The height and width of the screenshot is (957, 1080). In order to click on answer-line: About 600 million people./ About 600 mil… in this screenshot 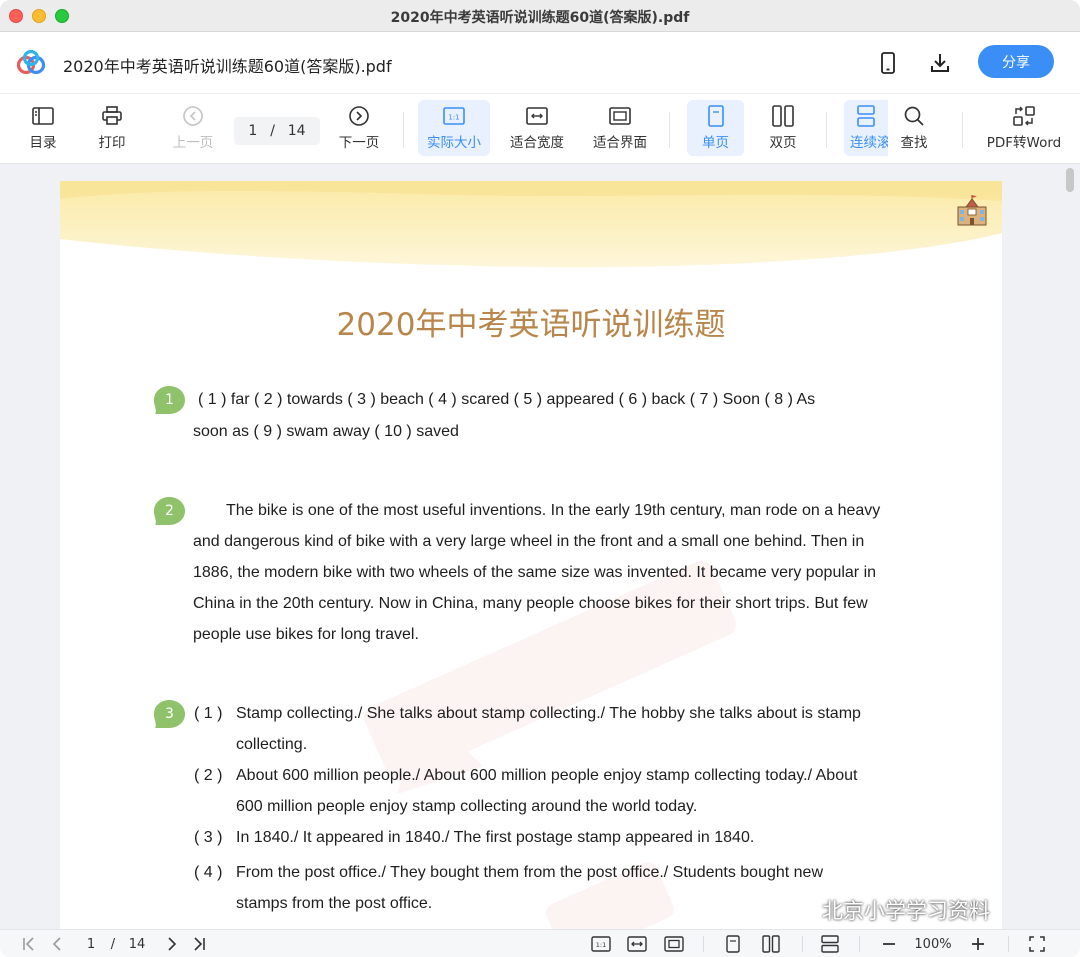, I will do `click(547, 775)`.